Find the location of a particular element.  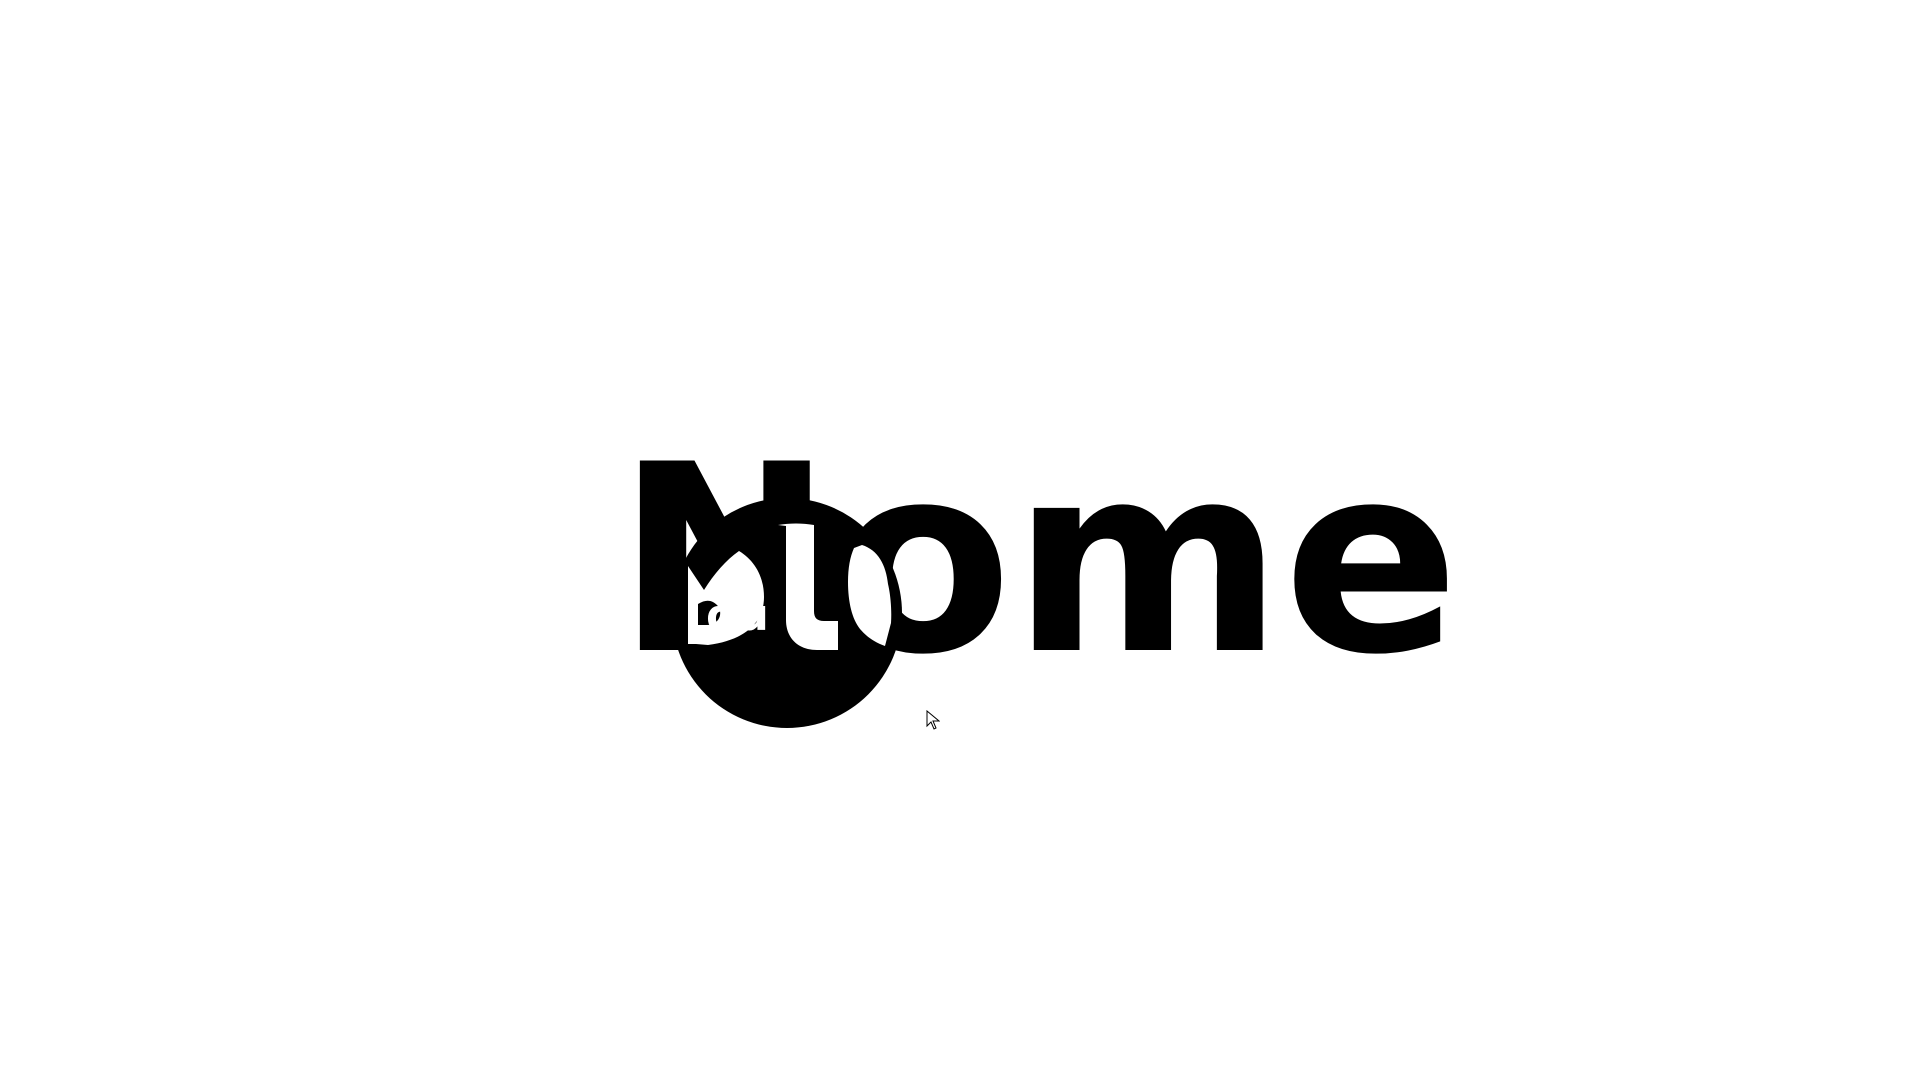

logo-svg: Nome du is located at coordinates (1037, 569).